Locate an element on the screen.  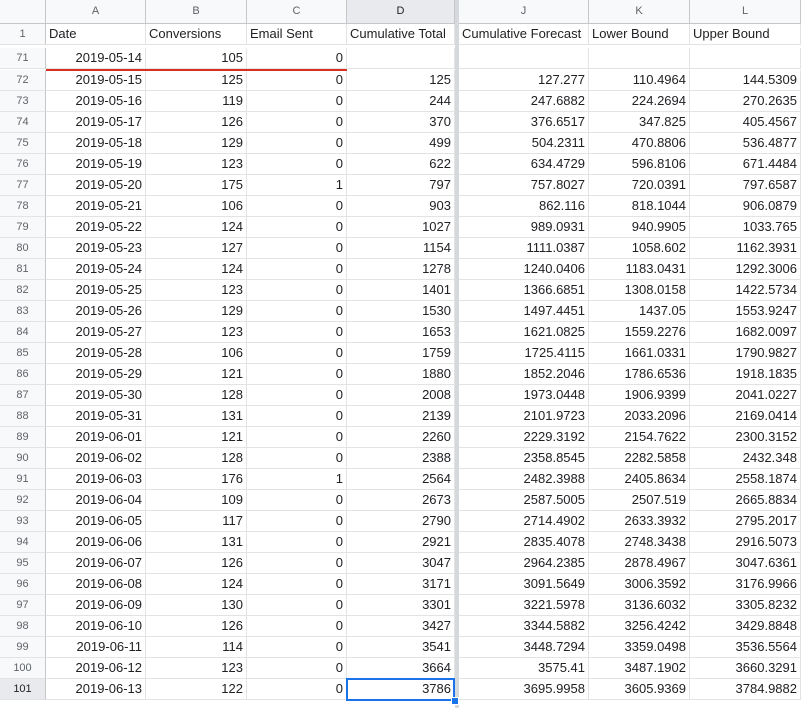
row-header-94: 94 is located at coordinates (23, 542).